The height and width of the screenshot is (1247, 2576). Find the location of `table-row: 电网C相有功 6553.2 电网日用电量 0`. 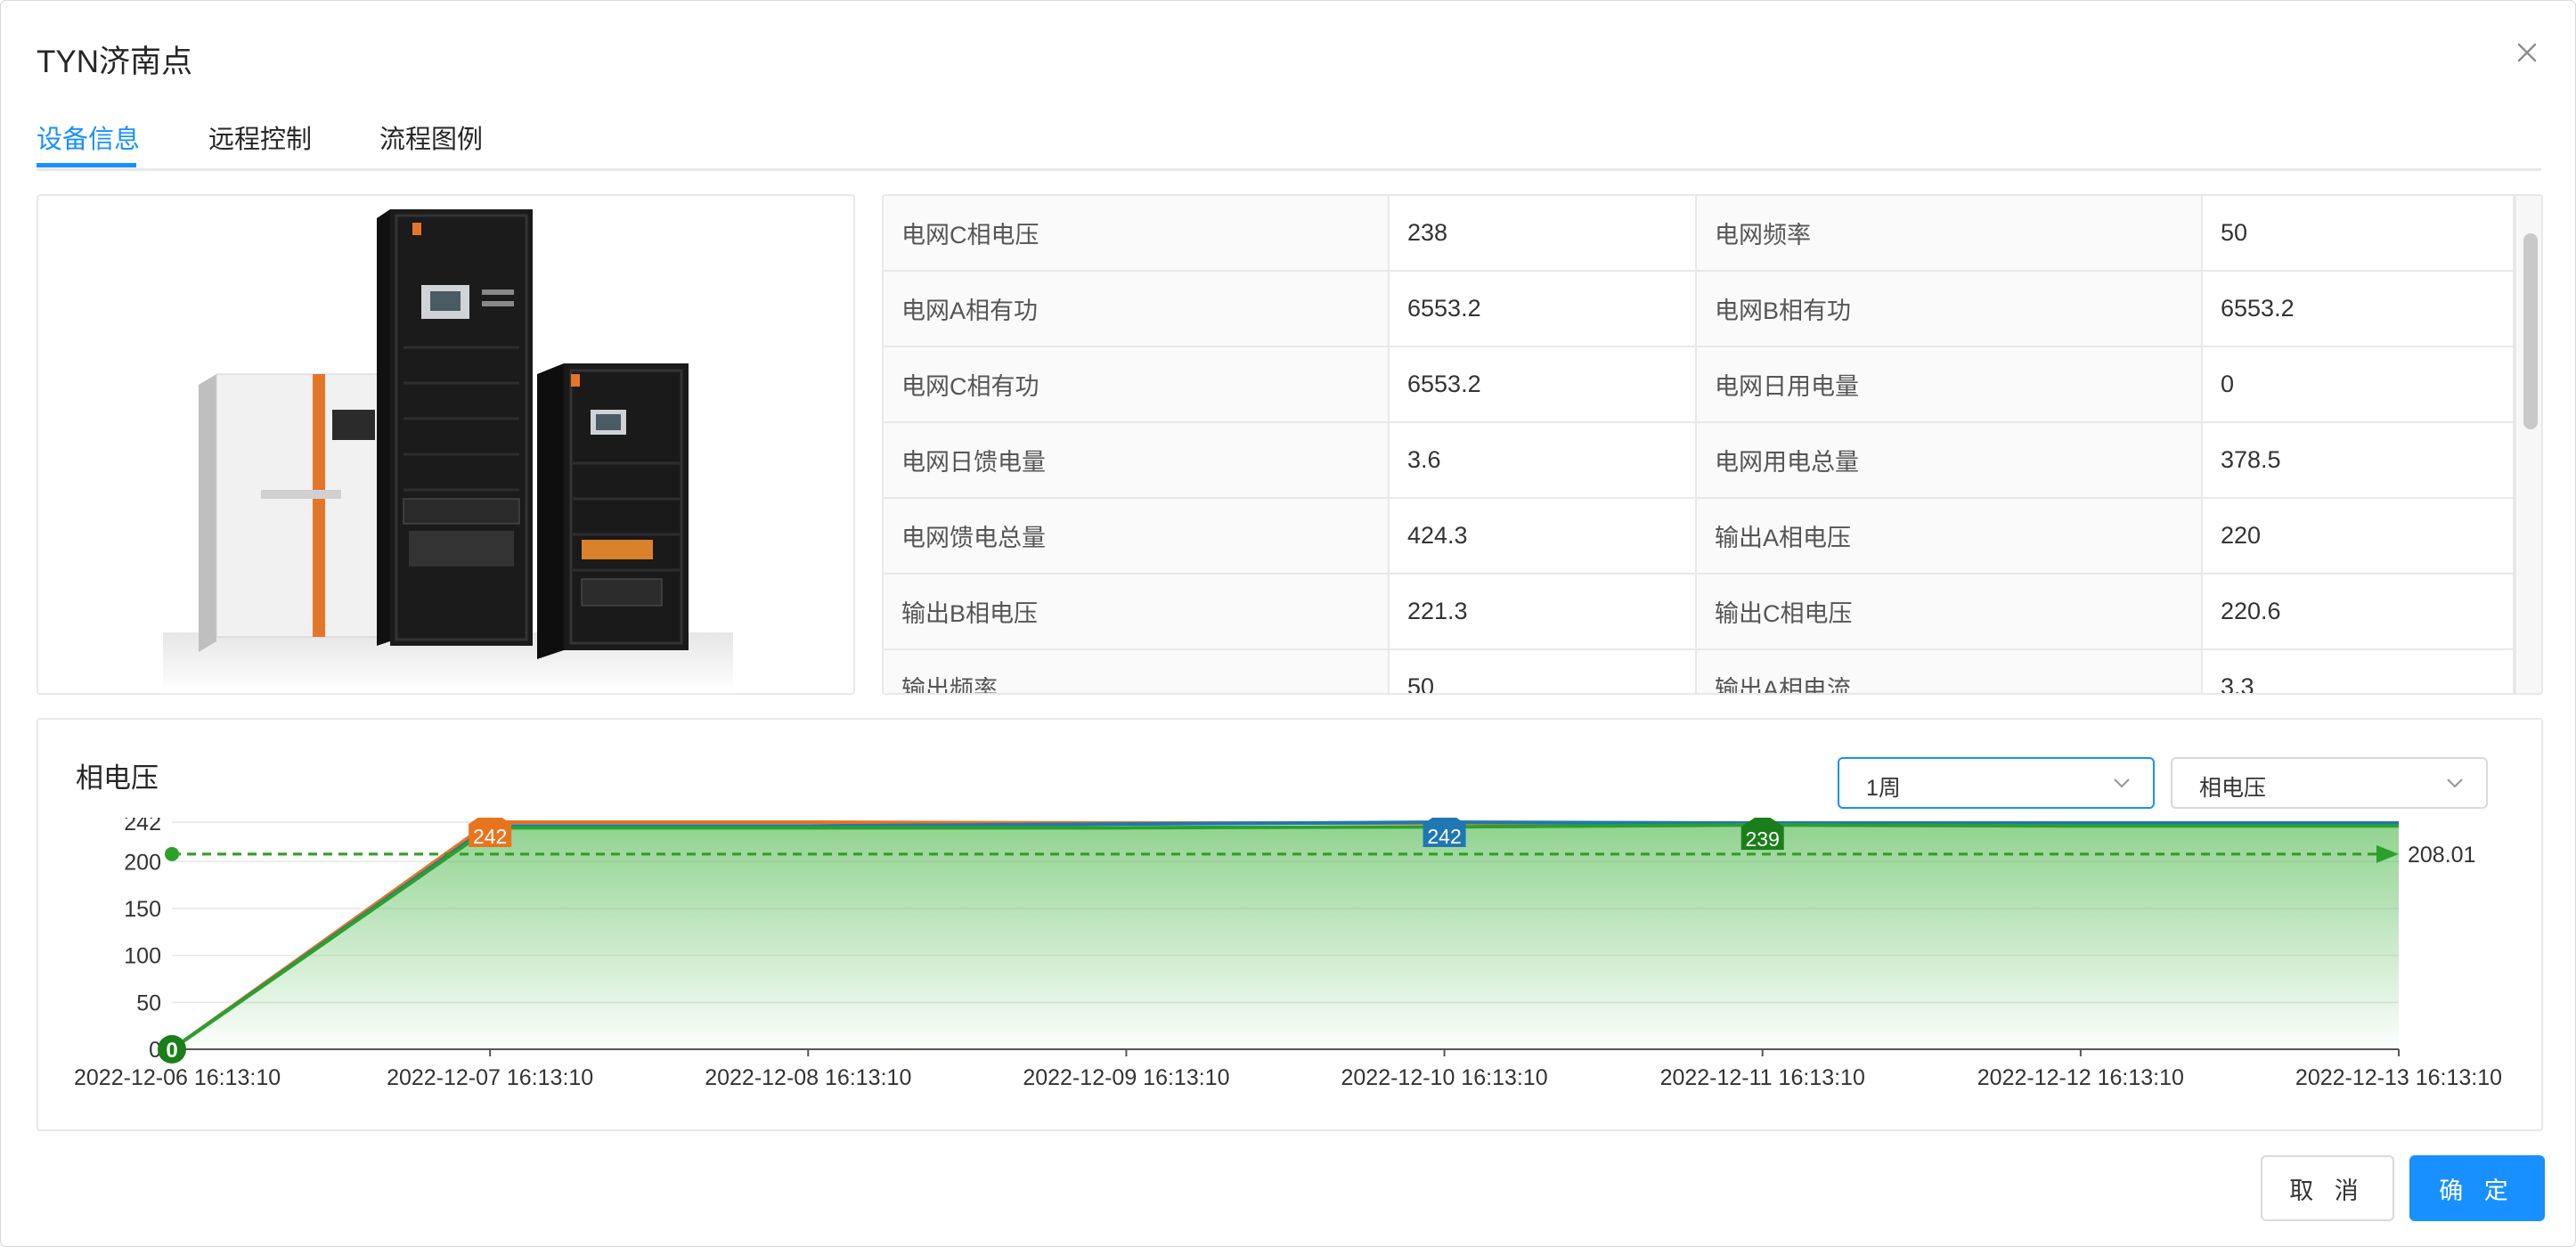

table-row: 电网C相有功 6553.2 电网日用电量 0 is located at coordinates (1700, 384).